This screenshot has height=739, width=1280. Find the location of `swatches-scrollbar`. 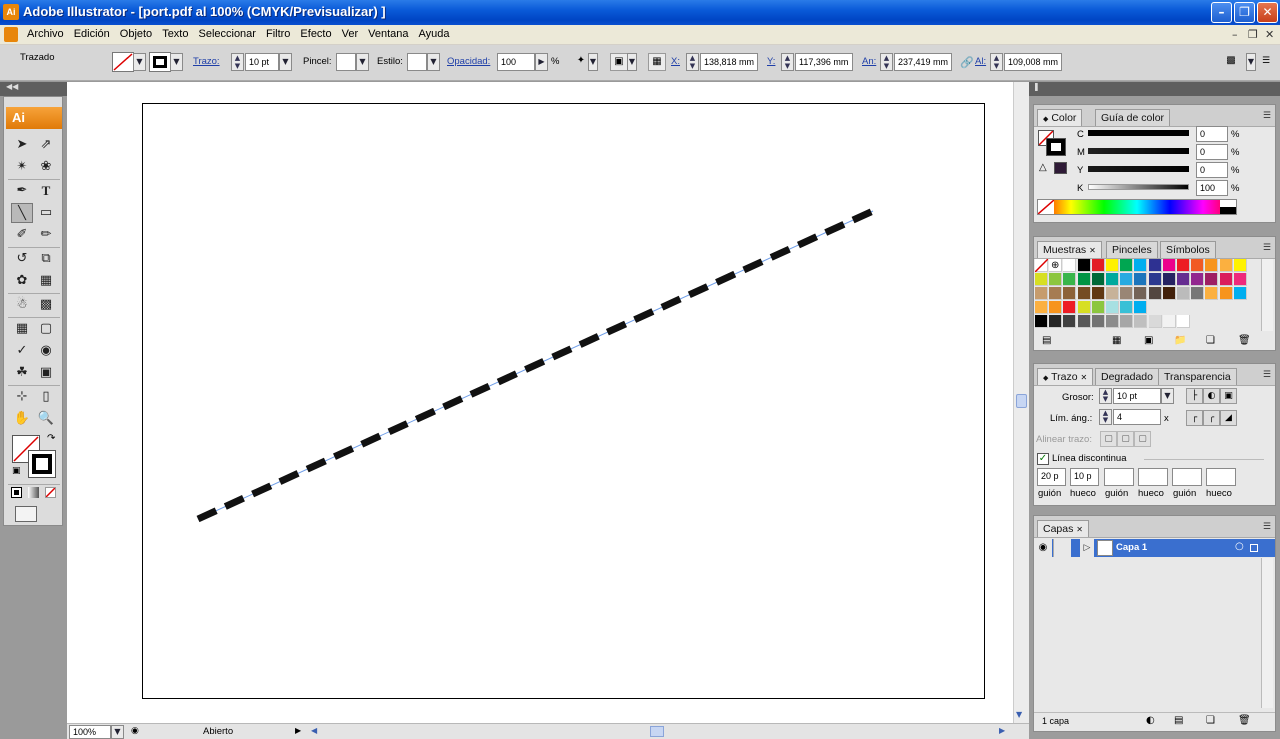

swatches-scrollbar is located at coordinates (1267, 295).